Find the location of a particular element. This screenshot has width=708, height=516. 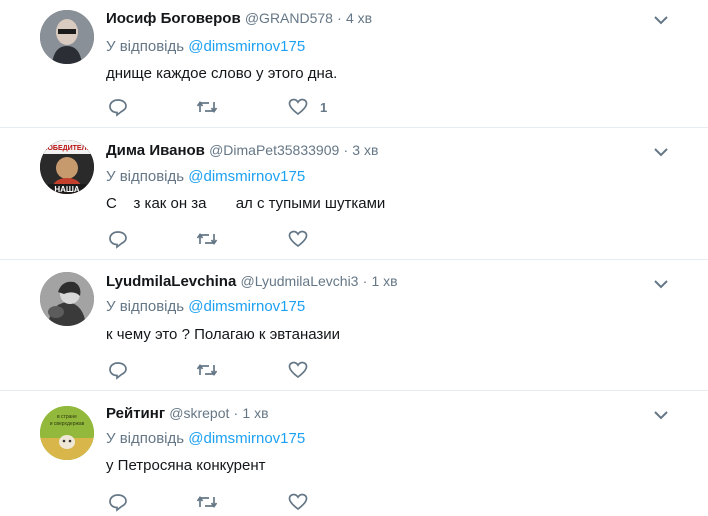

user-handle: @GRAND578 is located at coordinates (289, 18).